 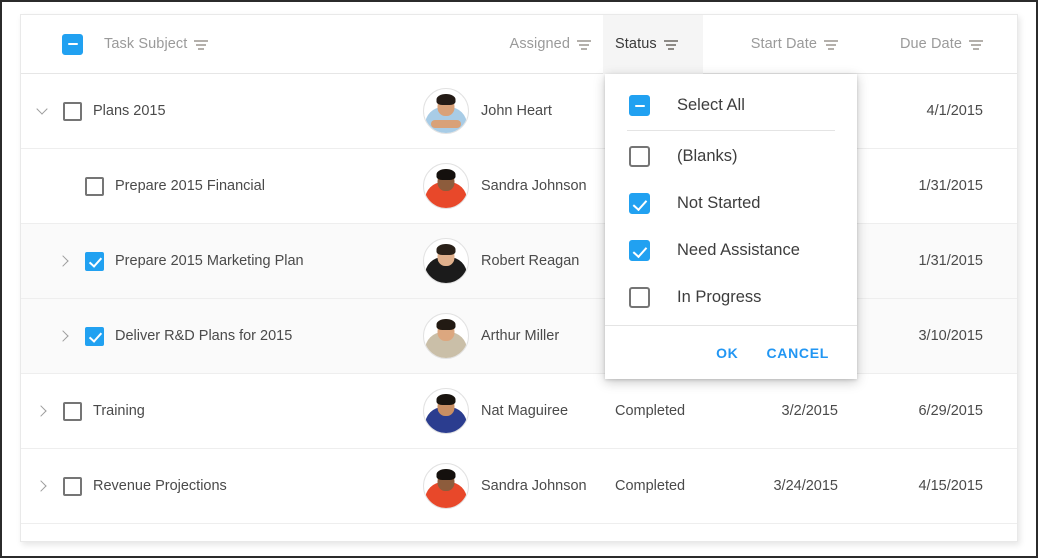 What do you see at coordinates (930, 44) in the screenshot?
I see `column-header-due-date-label: Due Date` at bounding box center [930, 44].